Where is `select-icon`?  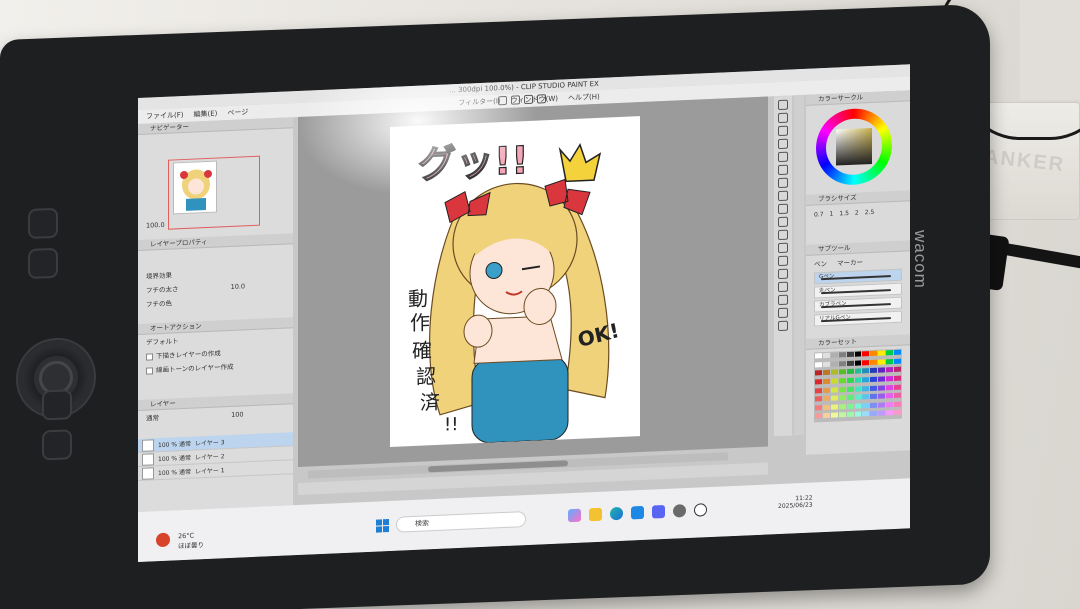
select-icon is located at coordinates (783, 157).